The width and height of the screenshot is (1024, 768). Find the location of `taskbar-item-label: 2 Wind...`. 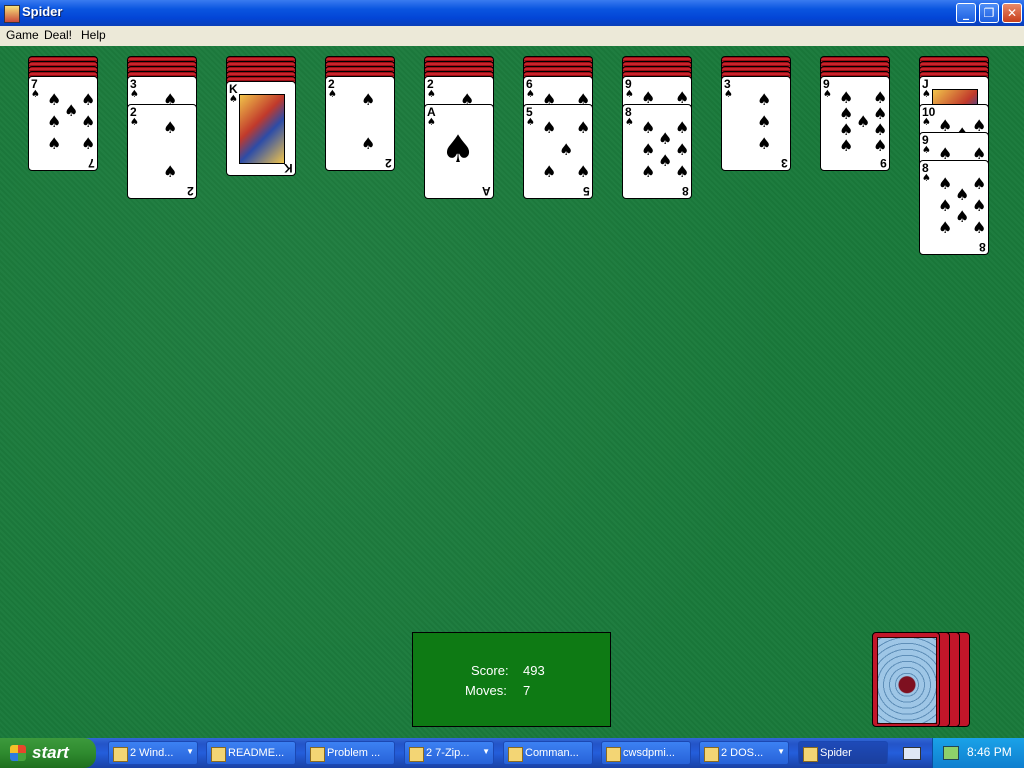

taskbar-item-label: 2 Wind... is located at coordinates (152, 753).